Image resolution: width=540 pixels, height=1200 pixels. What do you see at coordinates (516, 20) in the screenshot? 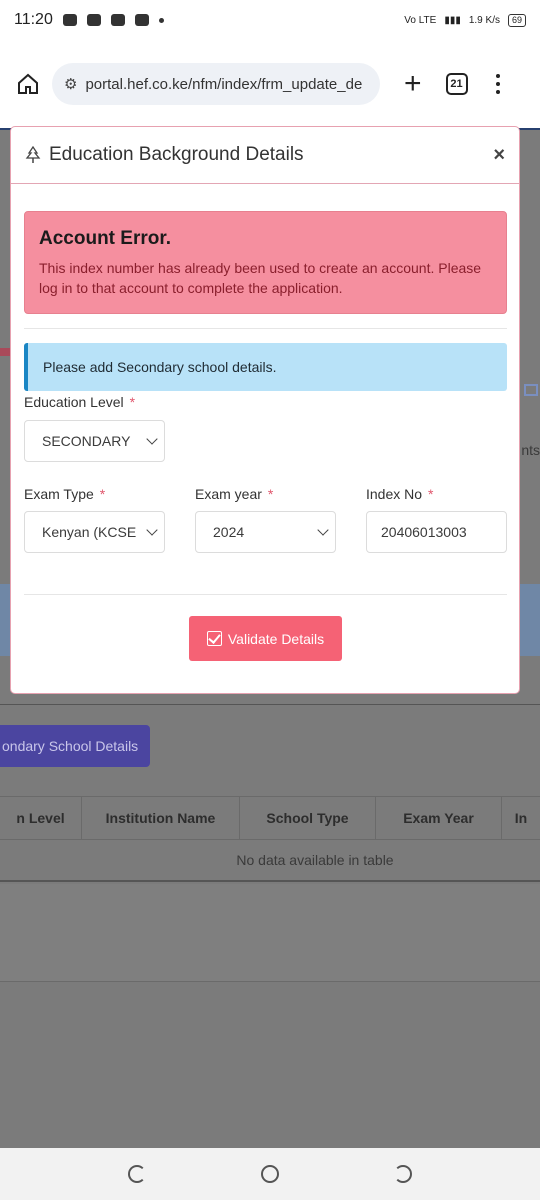
I see `battery-icon: 69` at bounding box center [516, 20].